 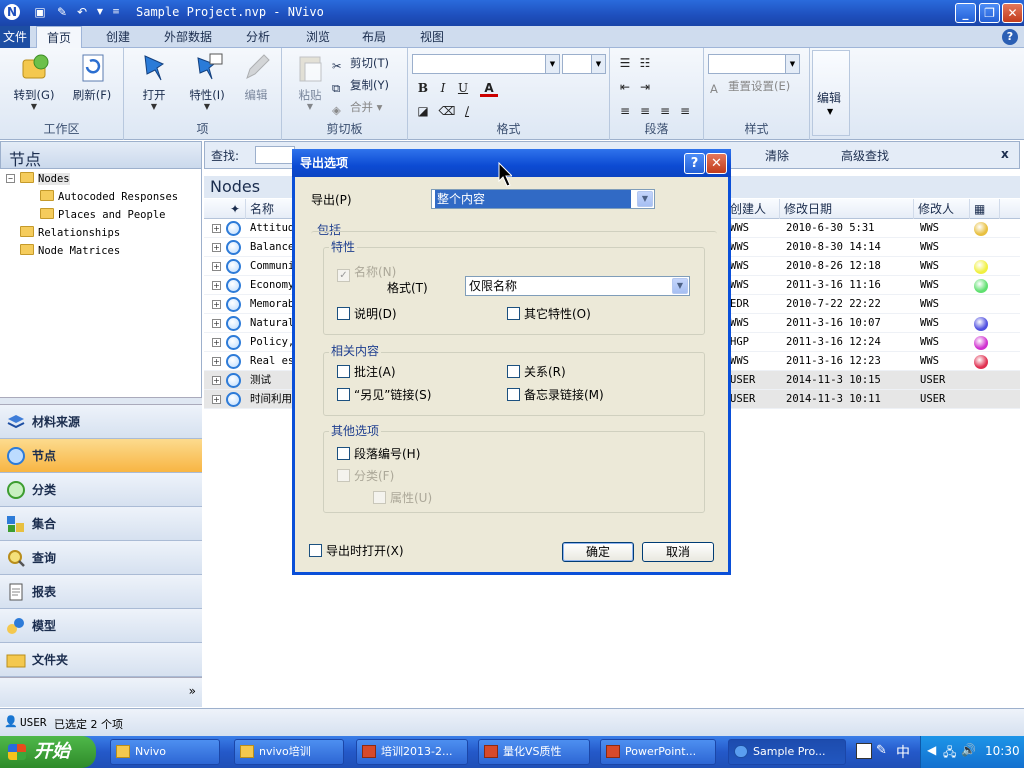 I want to click on task-nvivo-folder: Nvivo, so click(x=165, y=752).